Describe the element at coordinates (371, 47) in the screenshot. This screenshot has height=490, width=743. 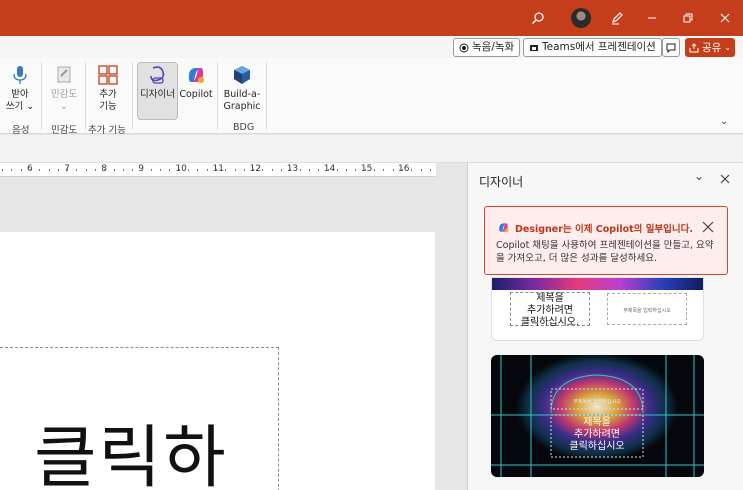
I see `command-row: 녹음/녹화 Teams에서 프레젠테이션 공유 ⌄` at that location.